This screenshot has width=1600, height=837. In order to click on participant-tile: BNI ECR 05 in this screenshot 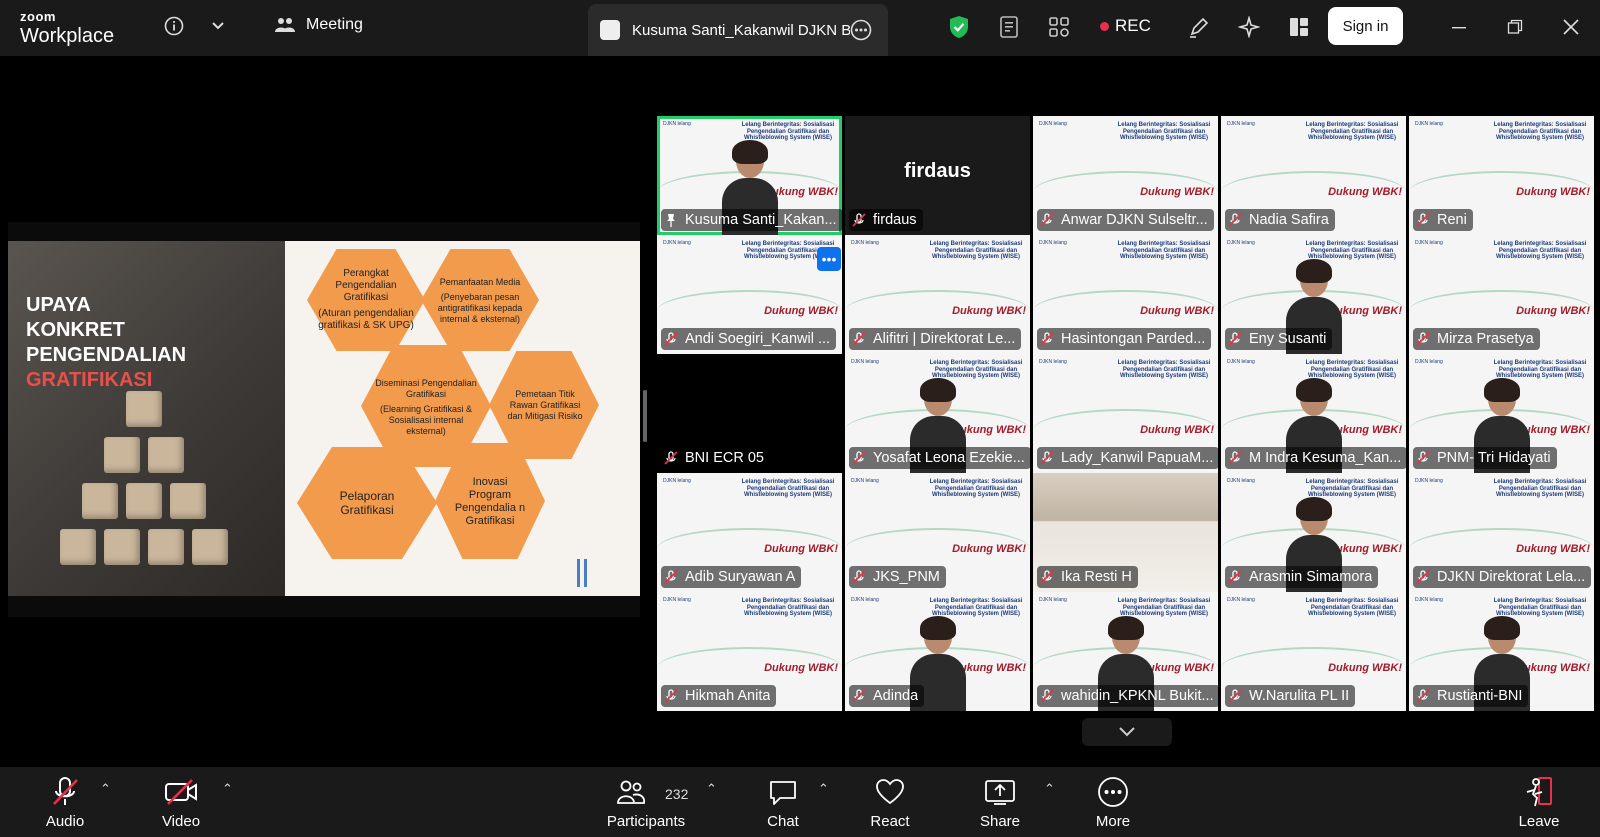, I will do `click(749, 413)`.